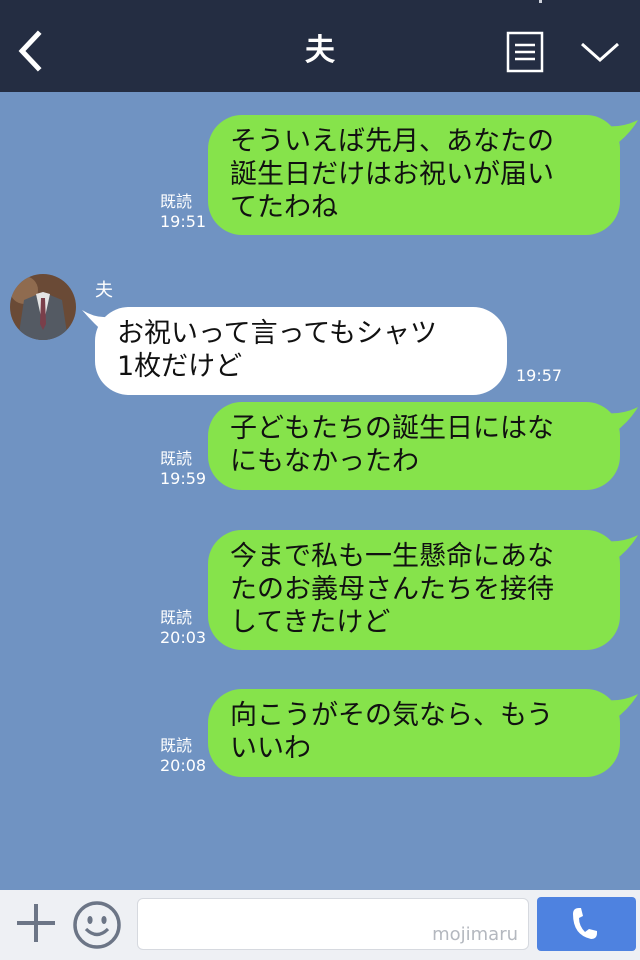  I want to click on outgoing-message: 向こうがその気なら、もう いいわ, so click(414, 733).